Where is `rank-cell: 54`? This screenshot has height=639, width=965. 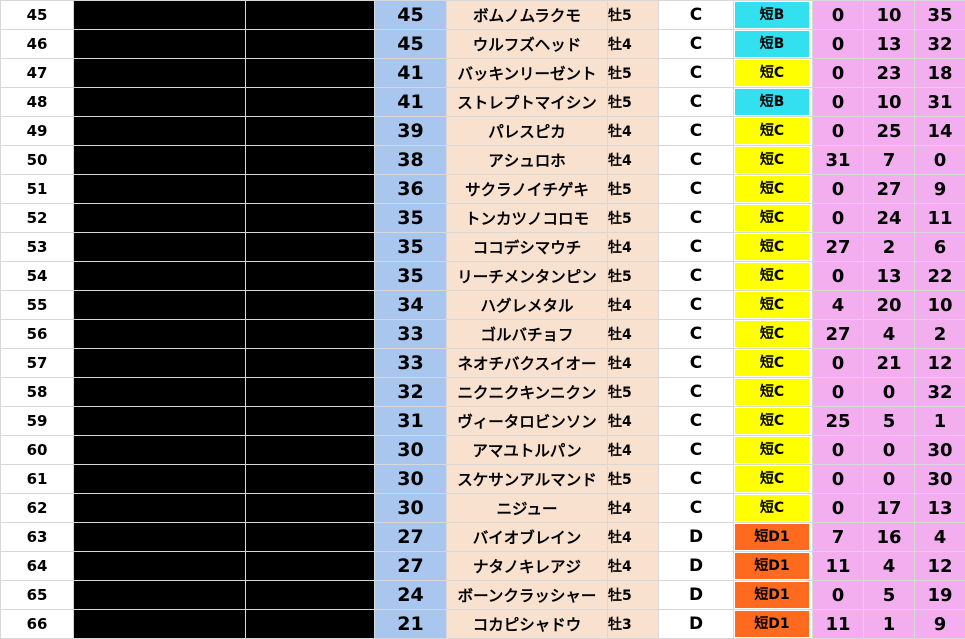 rank-cell: 54 is located at coordinates (37, 276).